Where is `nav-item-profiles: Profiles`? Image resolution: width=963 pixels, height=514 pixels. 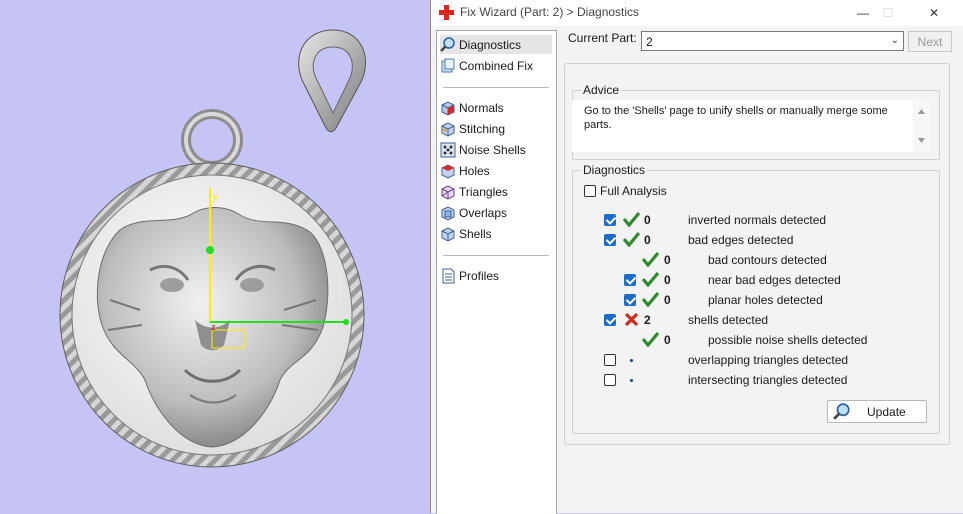 nav-item-profiles: Profiles is located at coordinates (496, 275).